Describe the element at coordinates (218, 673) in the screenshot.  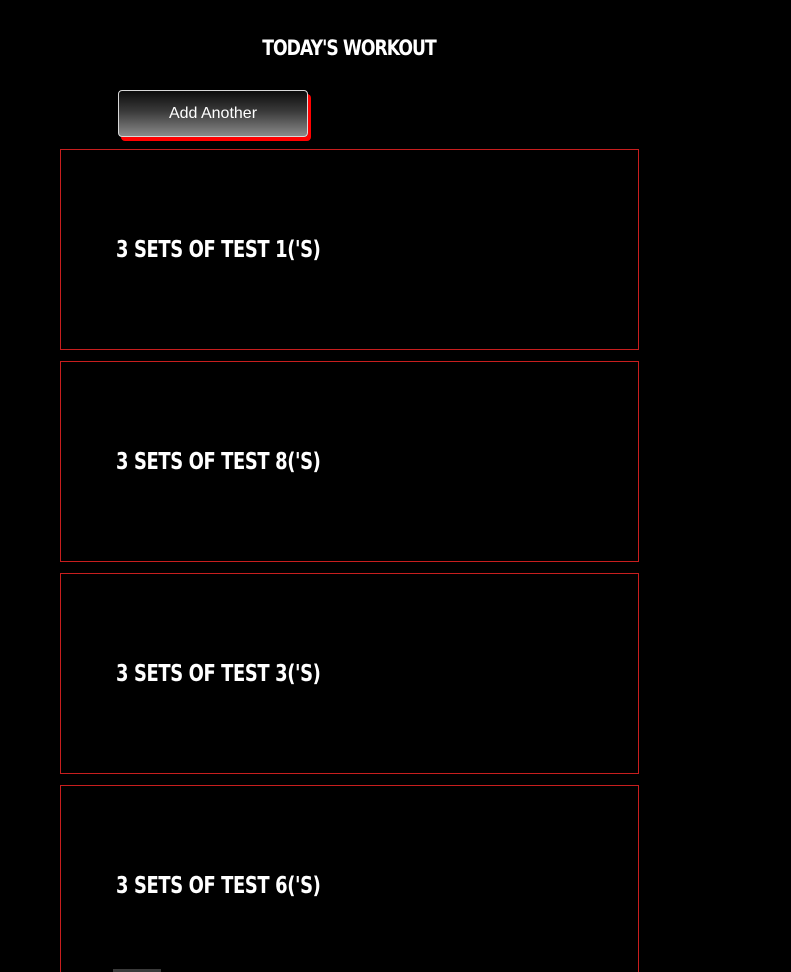
I see `workout-label: 3 SETS OF TEST 3('S)` at that location.